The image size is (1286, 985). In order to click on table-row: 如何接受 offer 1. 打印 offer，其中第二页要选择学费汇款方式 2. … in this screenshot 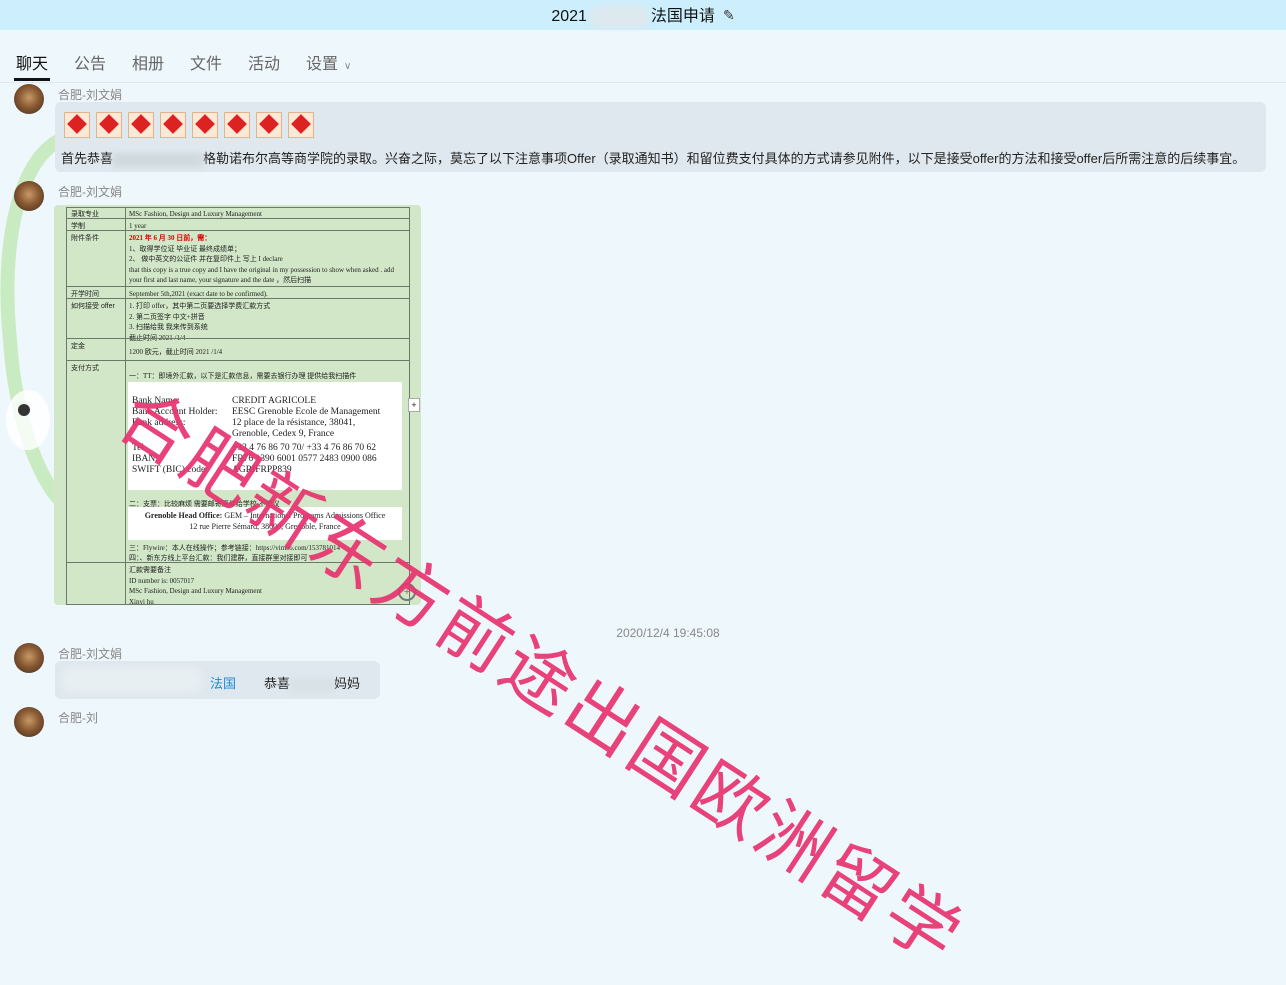, I will do `click(238, 320)`.